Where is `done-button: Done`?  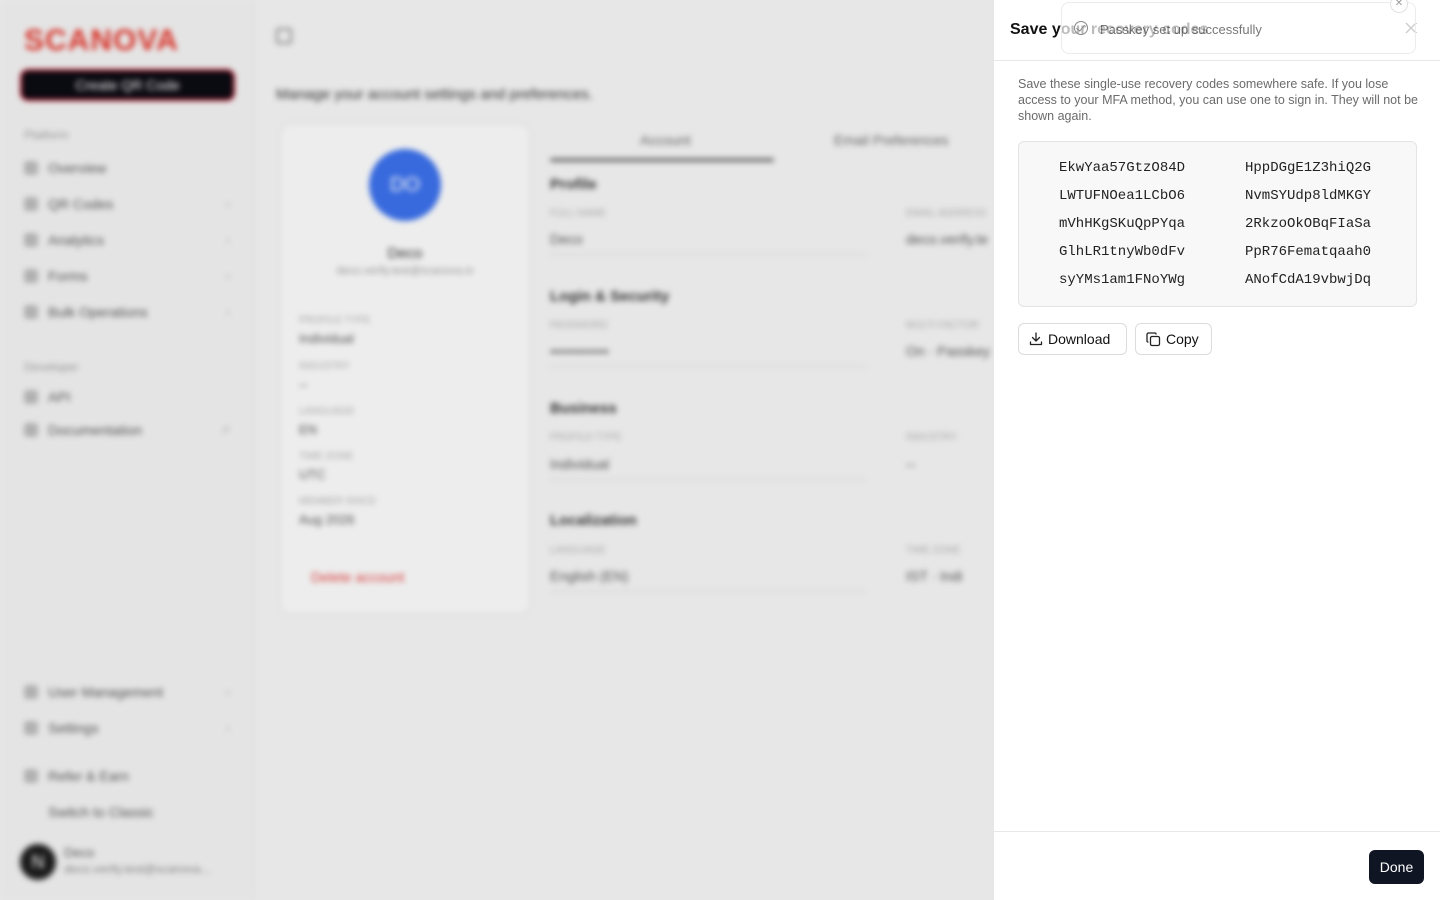 done-button: Done is located at coordinates (1396, 867).